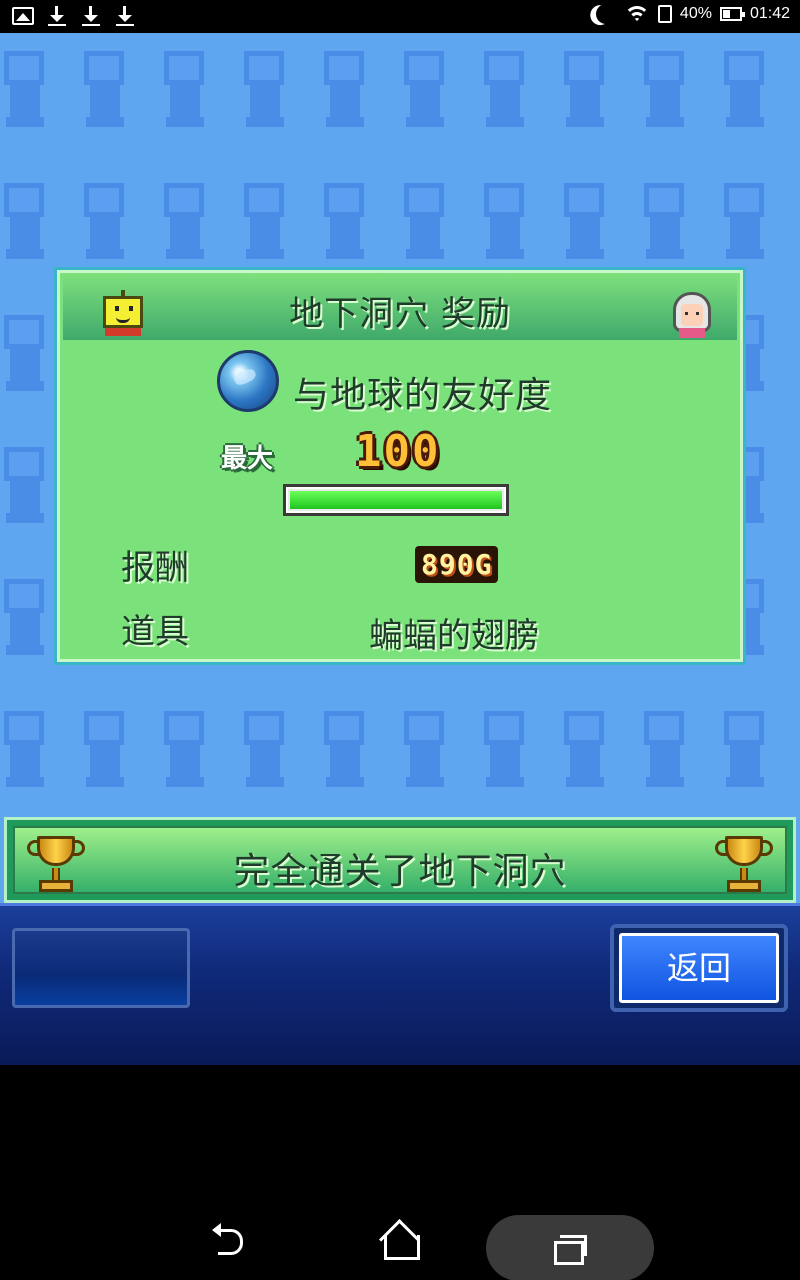  What do you see at coordinates (74, 16) in the screenshot?
I see `notification-icons` at bounding box center [74, 16].